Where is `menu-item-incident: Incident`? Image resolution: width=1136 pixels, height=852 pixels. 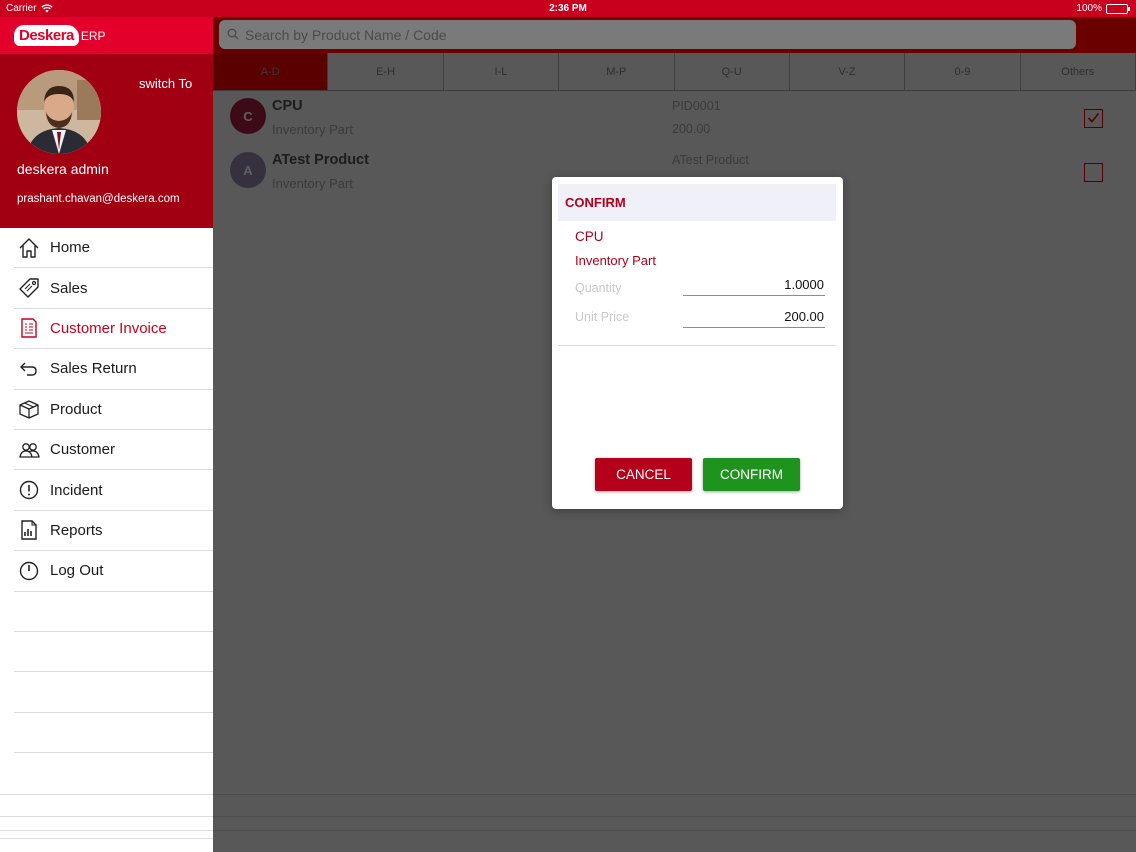 menu-item-incident: Incident is located at coordinates (113, 490).